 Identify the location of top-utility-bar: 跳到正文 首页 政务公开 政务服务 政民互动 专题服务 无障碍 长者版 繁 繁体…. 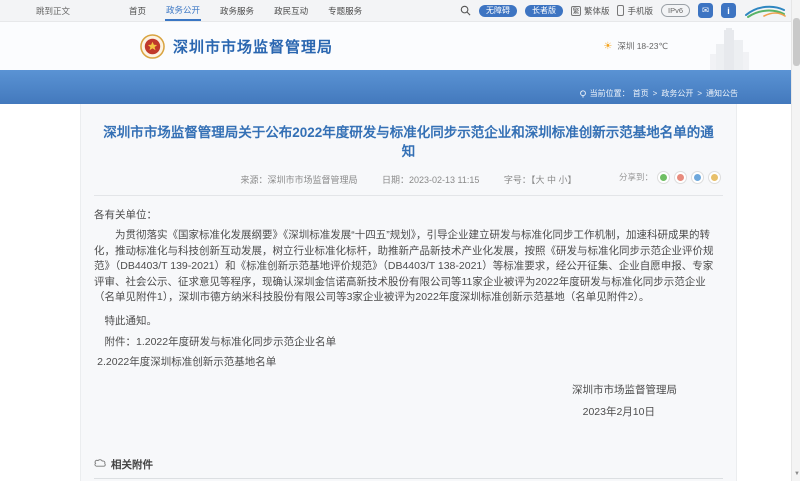
(400, 11).